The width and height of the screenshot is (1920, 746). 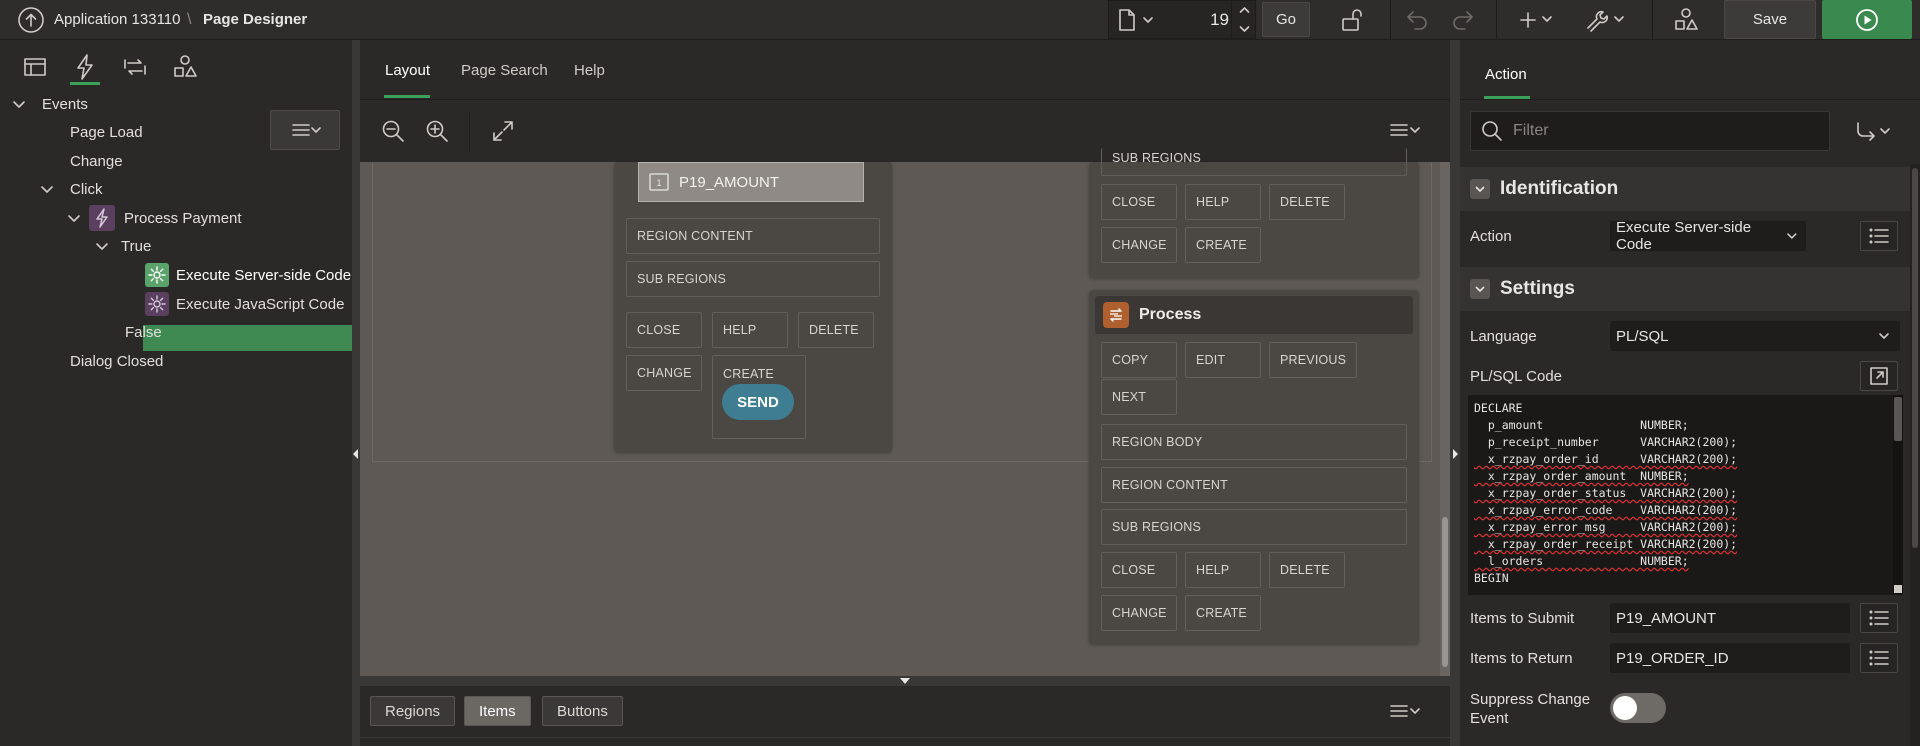 What do you see at coordinates (589, 70) in the screenshot?
I see `tab-help: Help` at bounding box center [589, 70].